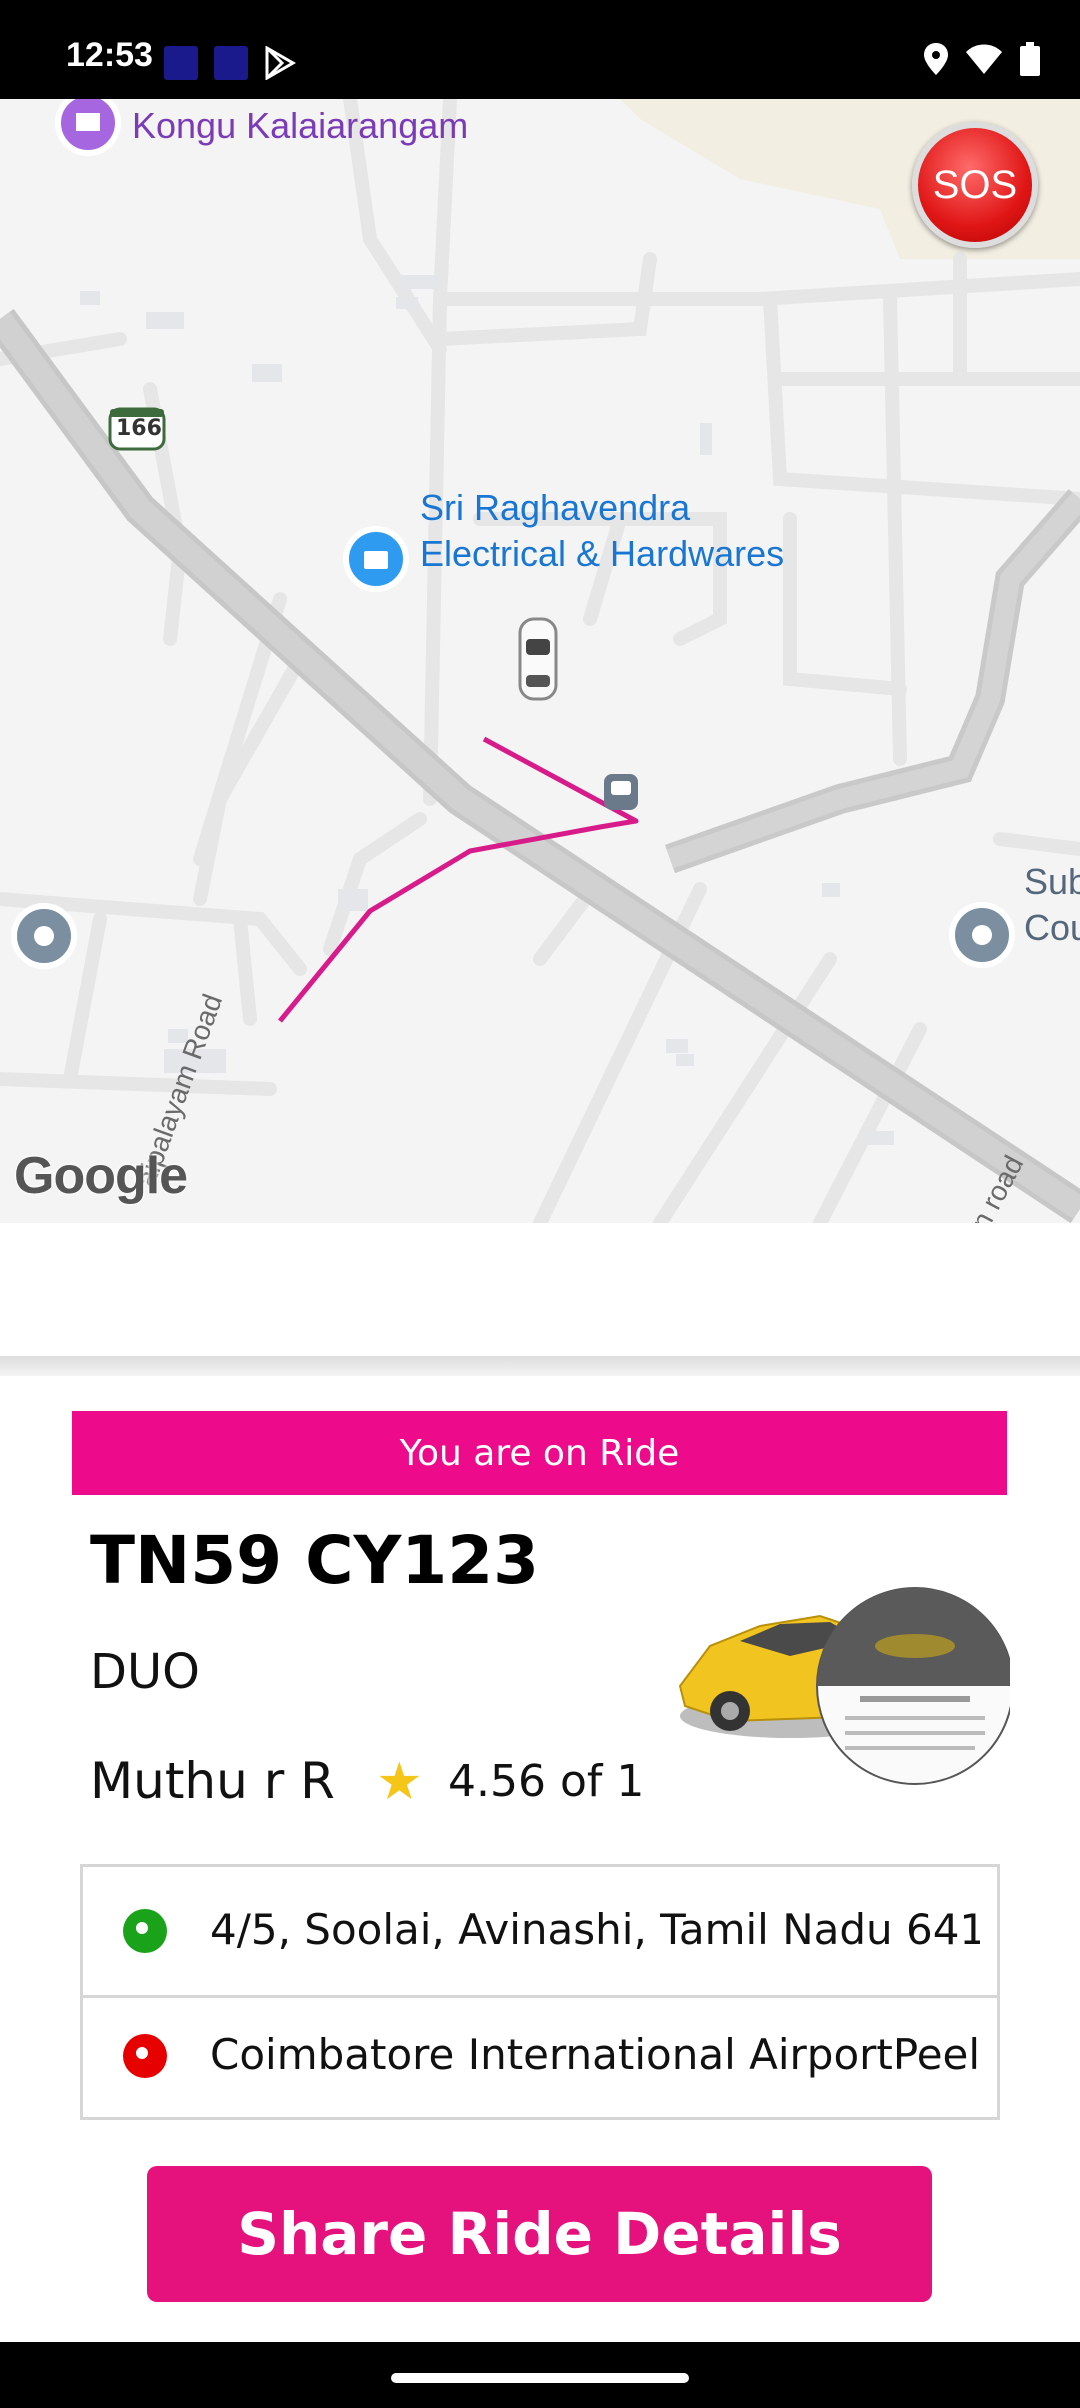  Describe the element at coordinates (399, 1782) in the screenshot. I see `star-icon: ★` at that location.